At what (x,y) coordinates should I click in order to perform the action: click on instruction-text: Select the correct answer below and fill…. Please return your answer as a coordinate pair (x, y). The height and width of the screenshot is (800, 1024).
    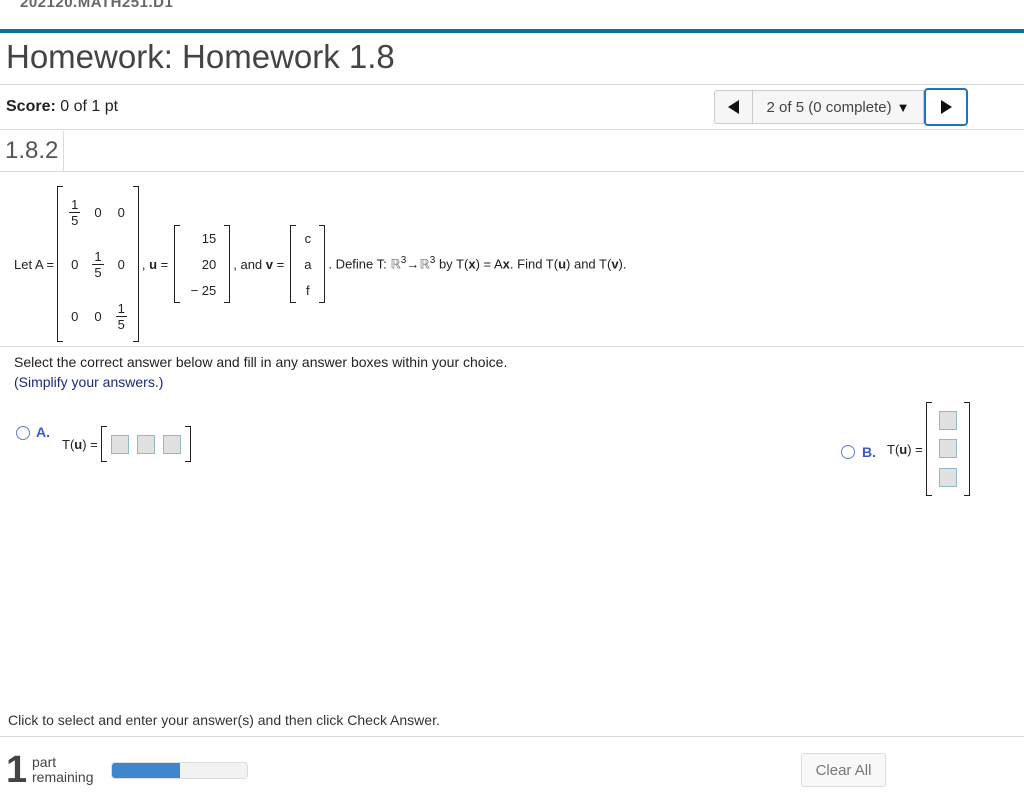
    Looking at the image, I should click on (261, 362).